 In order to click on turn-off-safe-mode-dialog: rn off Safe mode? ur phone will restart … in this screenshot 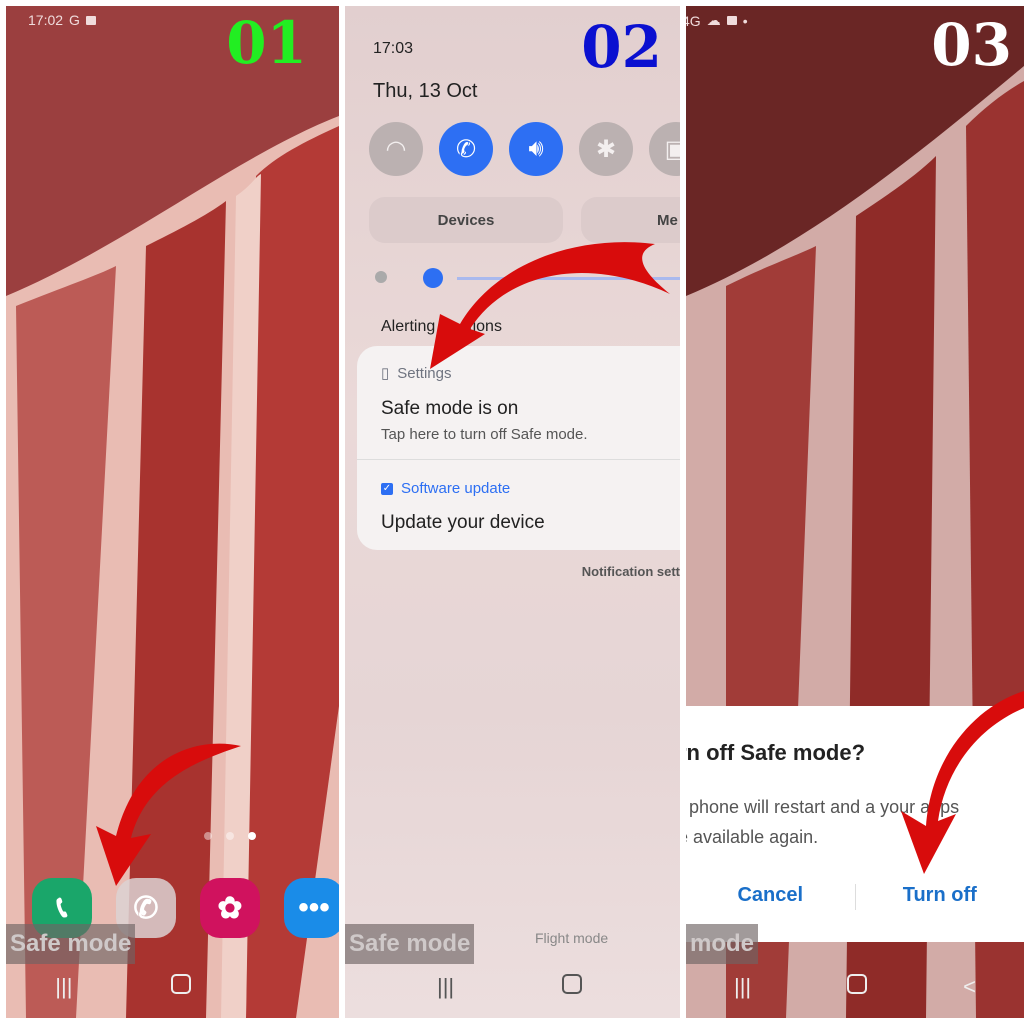, I will do `click(855, 824)`.